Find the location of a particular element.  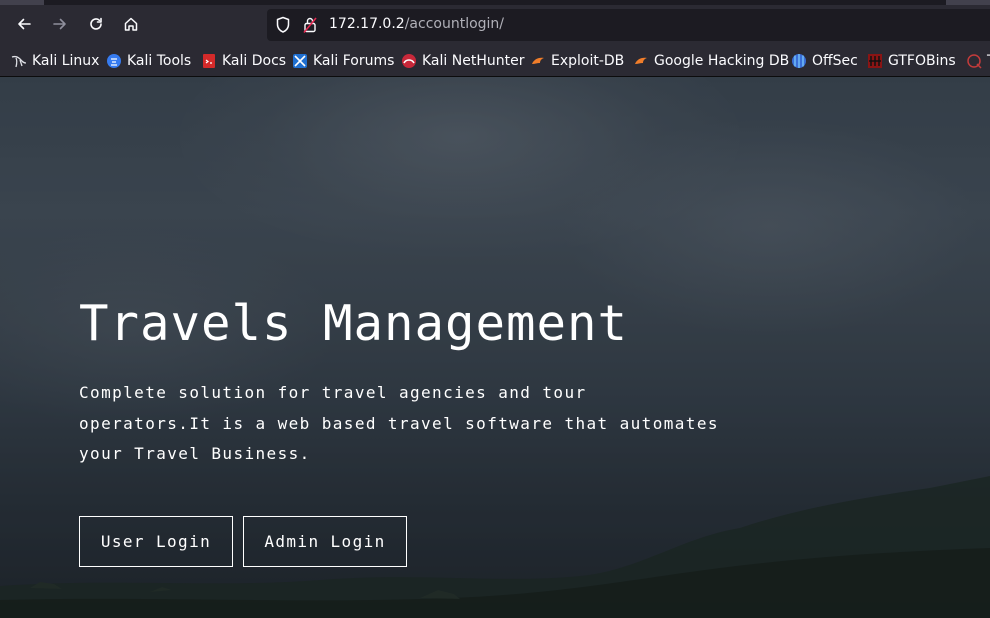

kali-dragon-icon is located at coordinates (19, 61).